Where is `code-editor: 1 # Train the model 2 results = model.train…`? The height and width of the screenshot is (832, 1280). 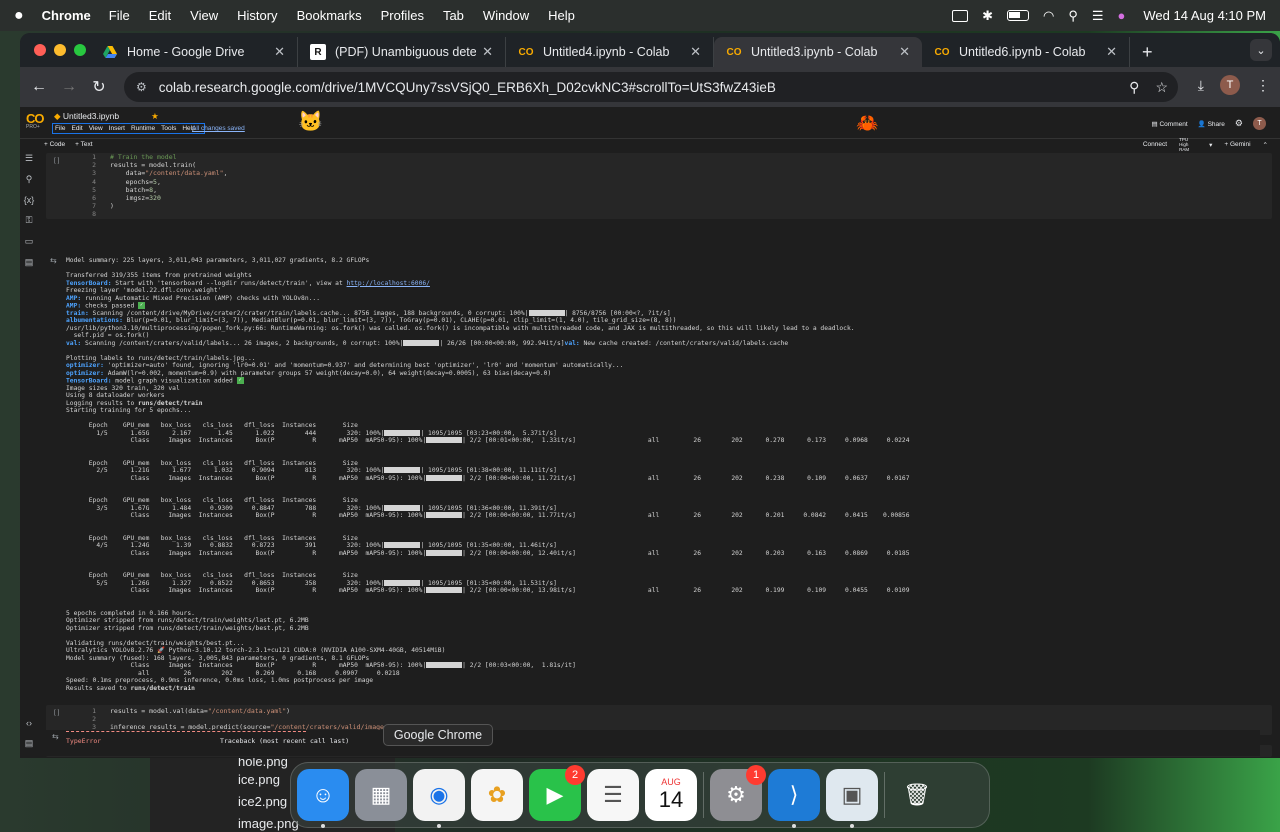
code-editor: 1 # Train the model 2 results = model.train… is located at coordinates (153, 186).